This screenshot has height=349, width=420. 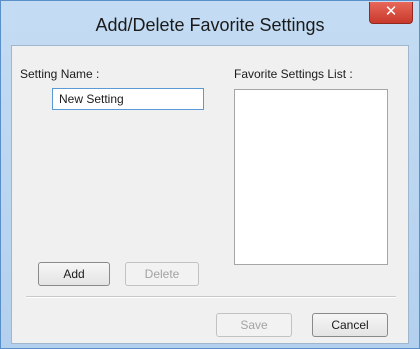 I want to click on title-bar: Add/Delete Favorite Settings ✕, so click(x=210, y=23).